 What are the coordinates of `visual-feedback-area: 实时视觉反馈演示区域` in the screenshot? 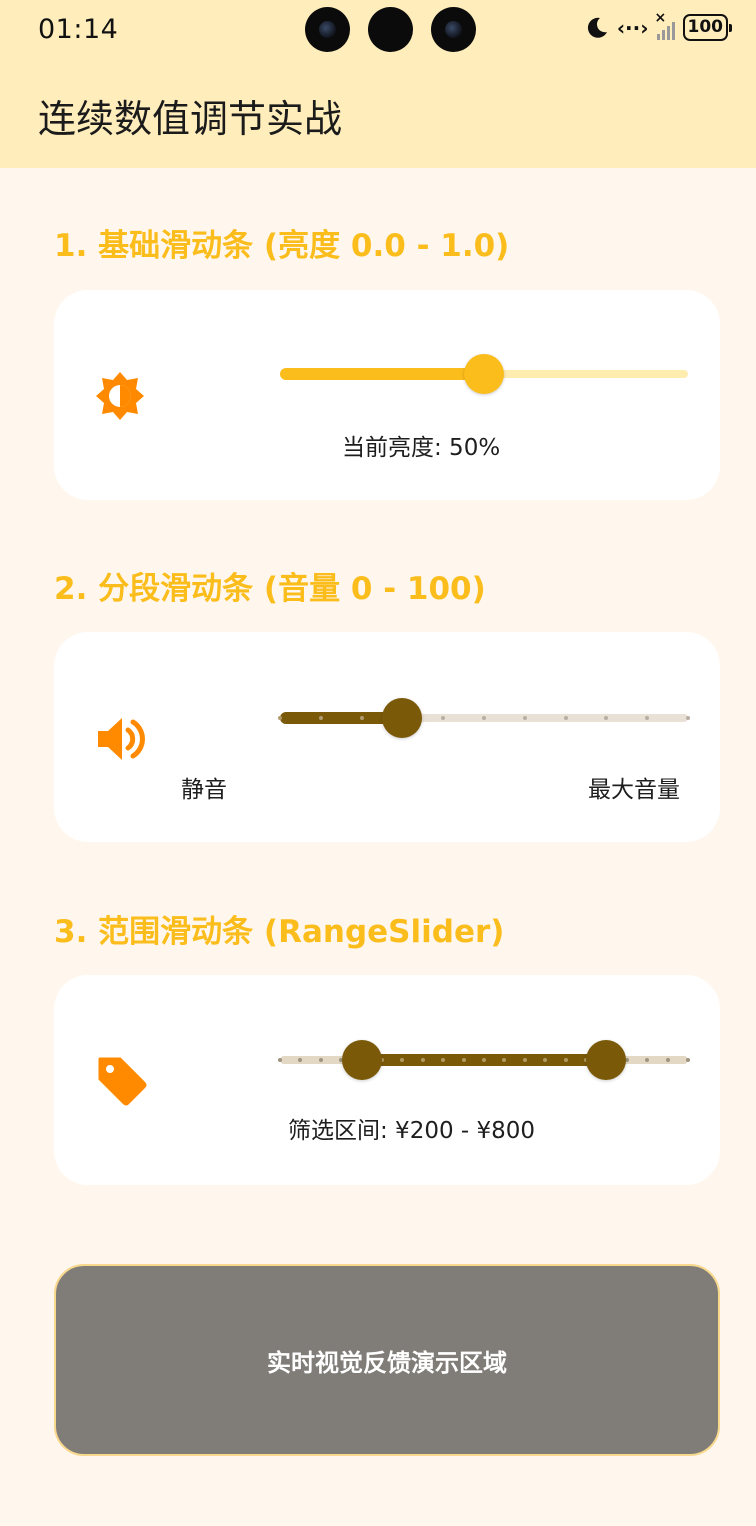 It's located at (387, 1360).